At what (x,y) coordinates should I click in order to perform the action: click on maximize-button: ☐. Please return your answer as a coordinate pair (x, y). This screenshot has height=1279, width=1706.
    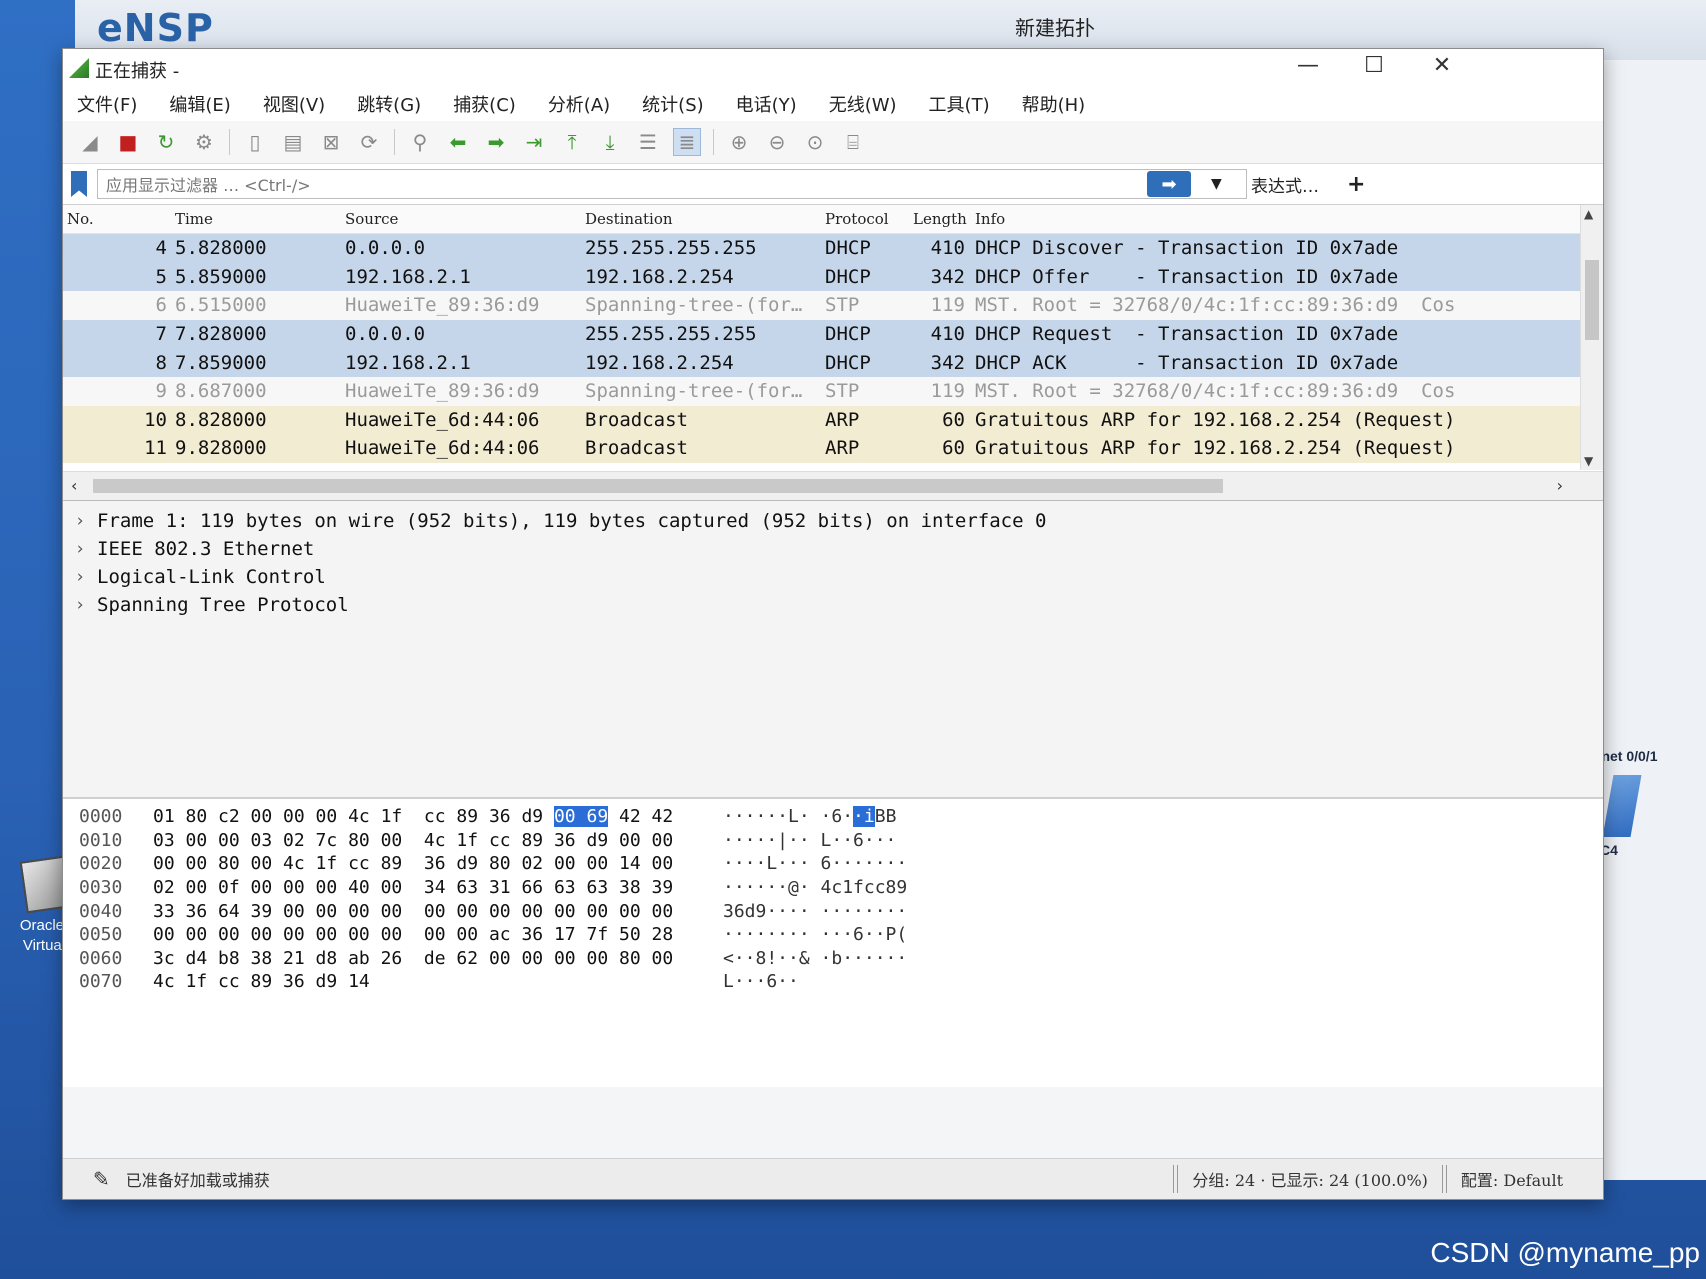
    Looking at the image, I should click on (1374, 68).